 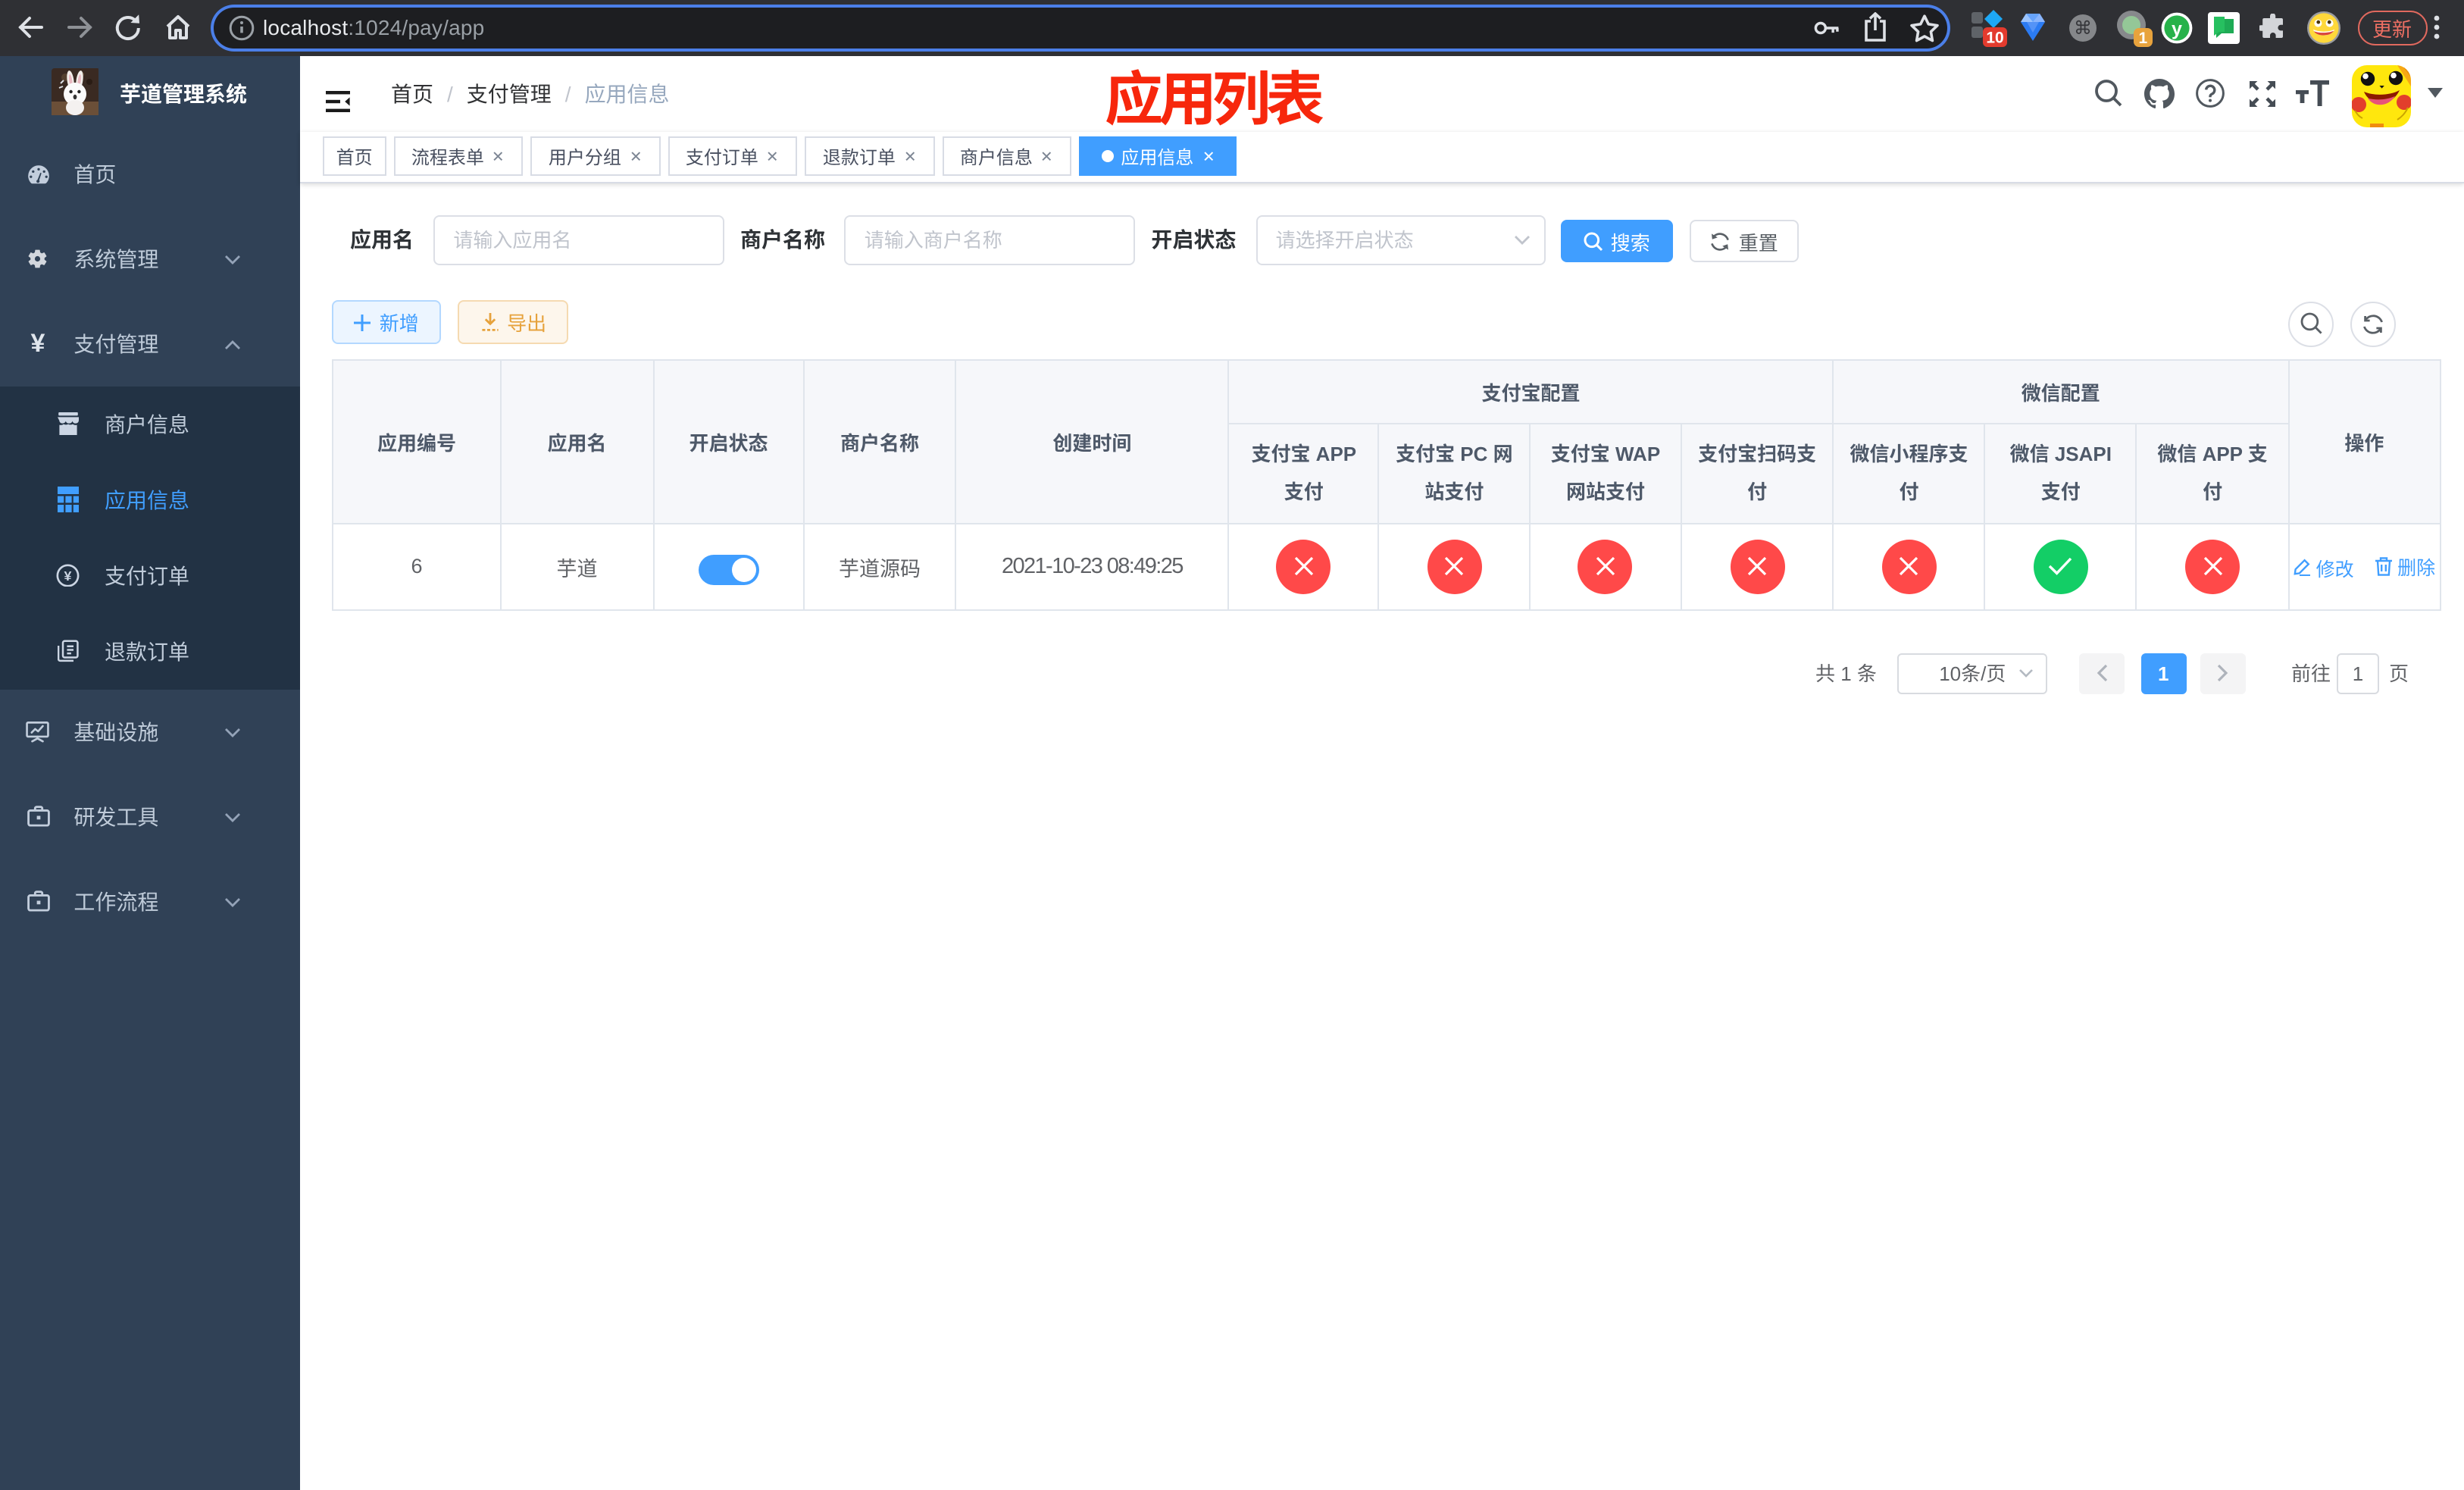 I want to click on svg-text: 1, so click(x=2142, y=37).